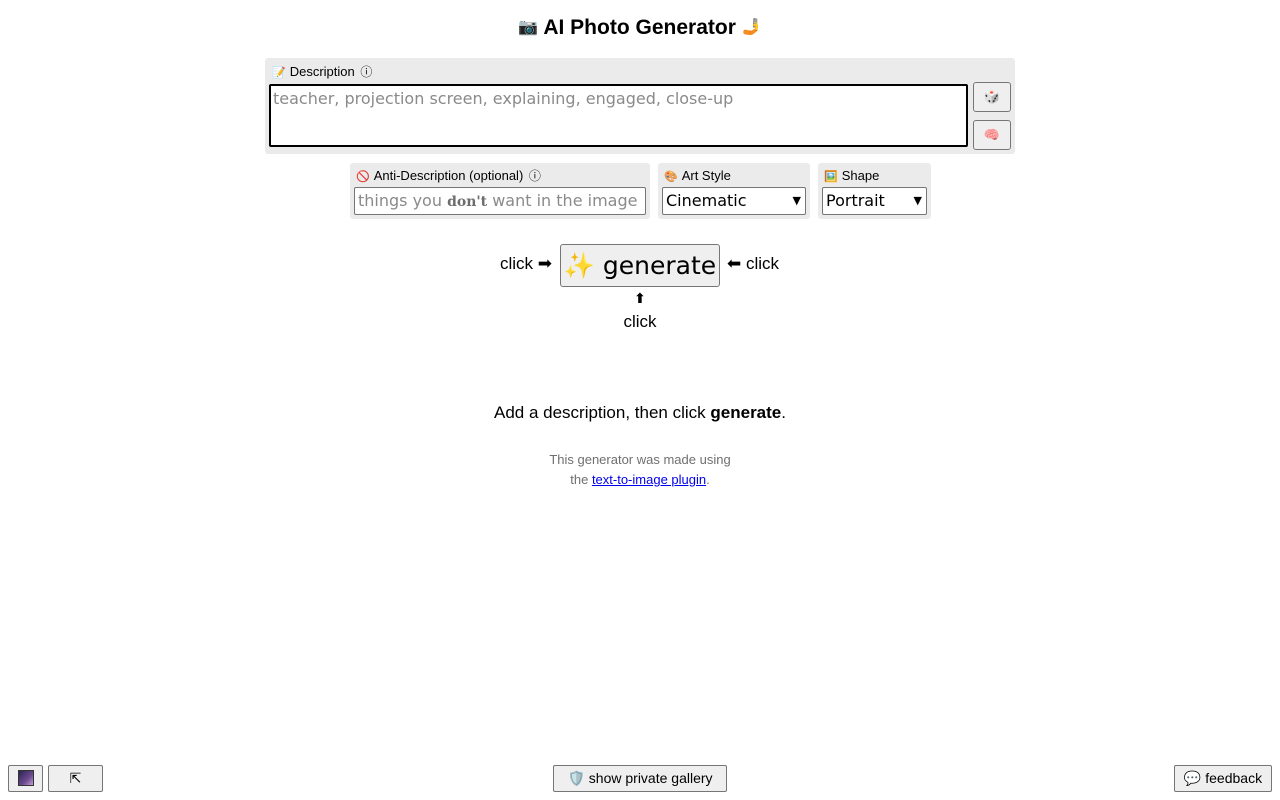  Describe the element at coordinates (363, 177) in the screenshot. I see `prohibited-icon: 🚫` at that location.